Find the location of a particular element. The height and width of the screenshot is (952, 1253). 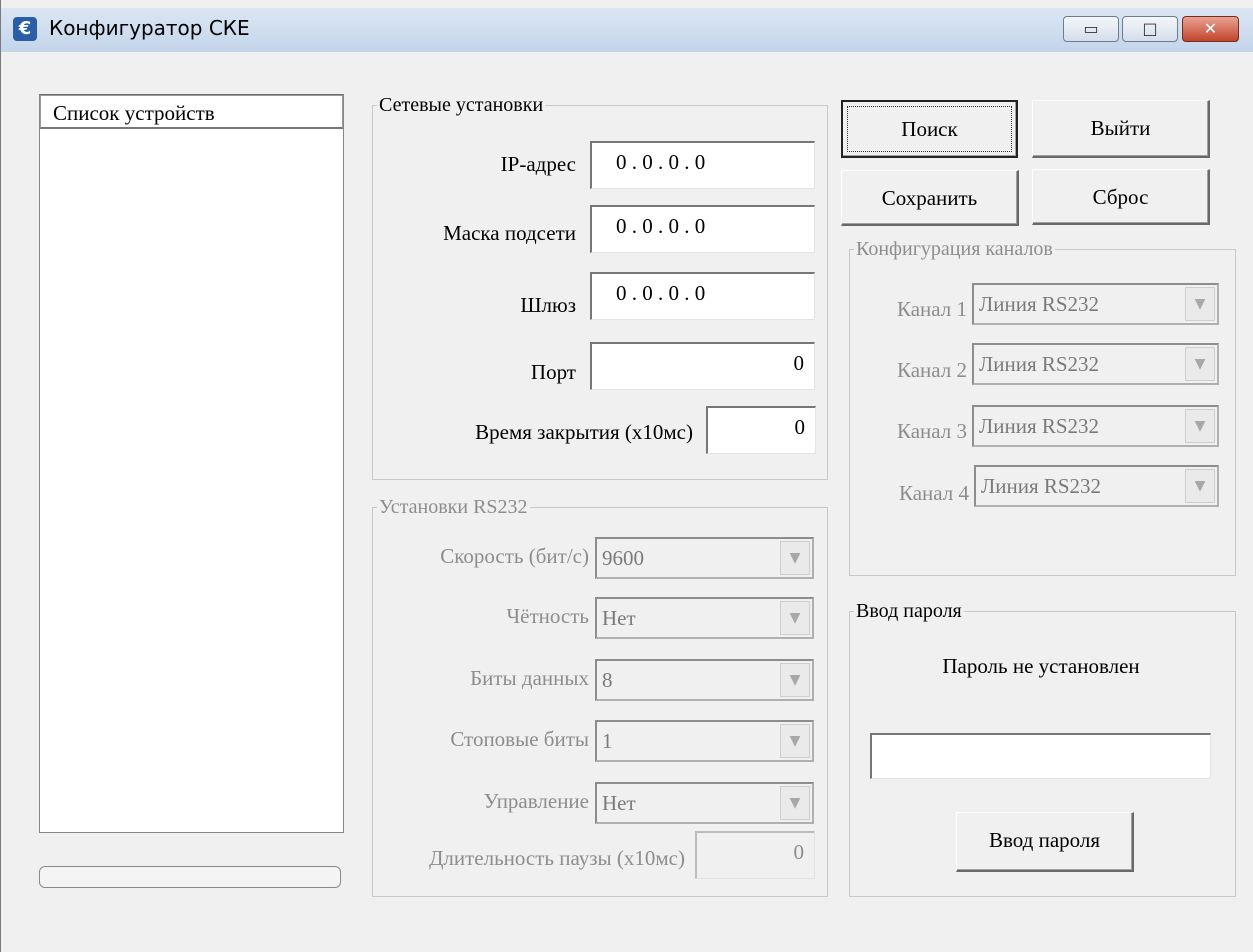

channel-4-select: Линия RS232 ▼ is located at coordinates (1096, 486).